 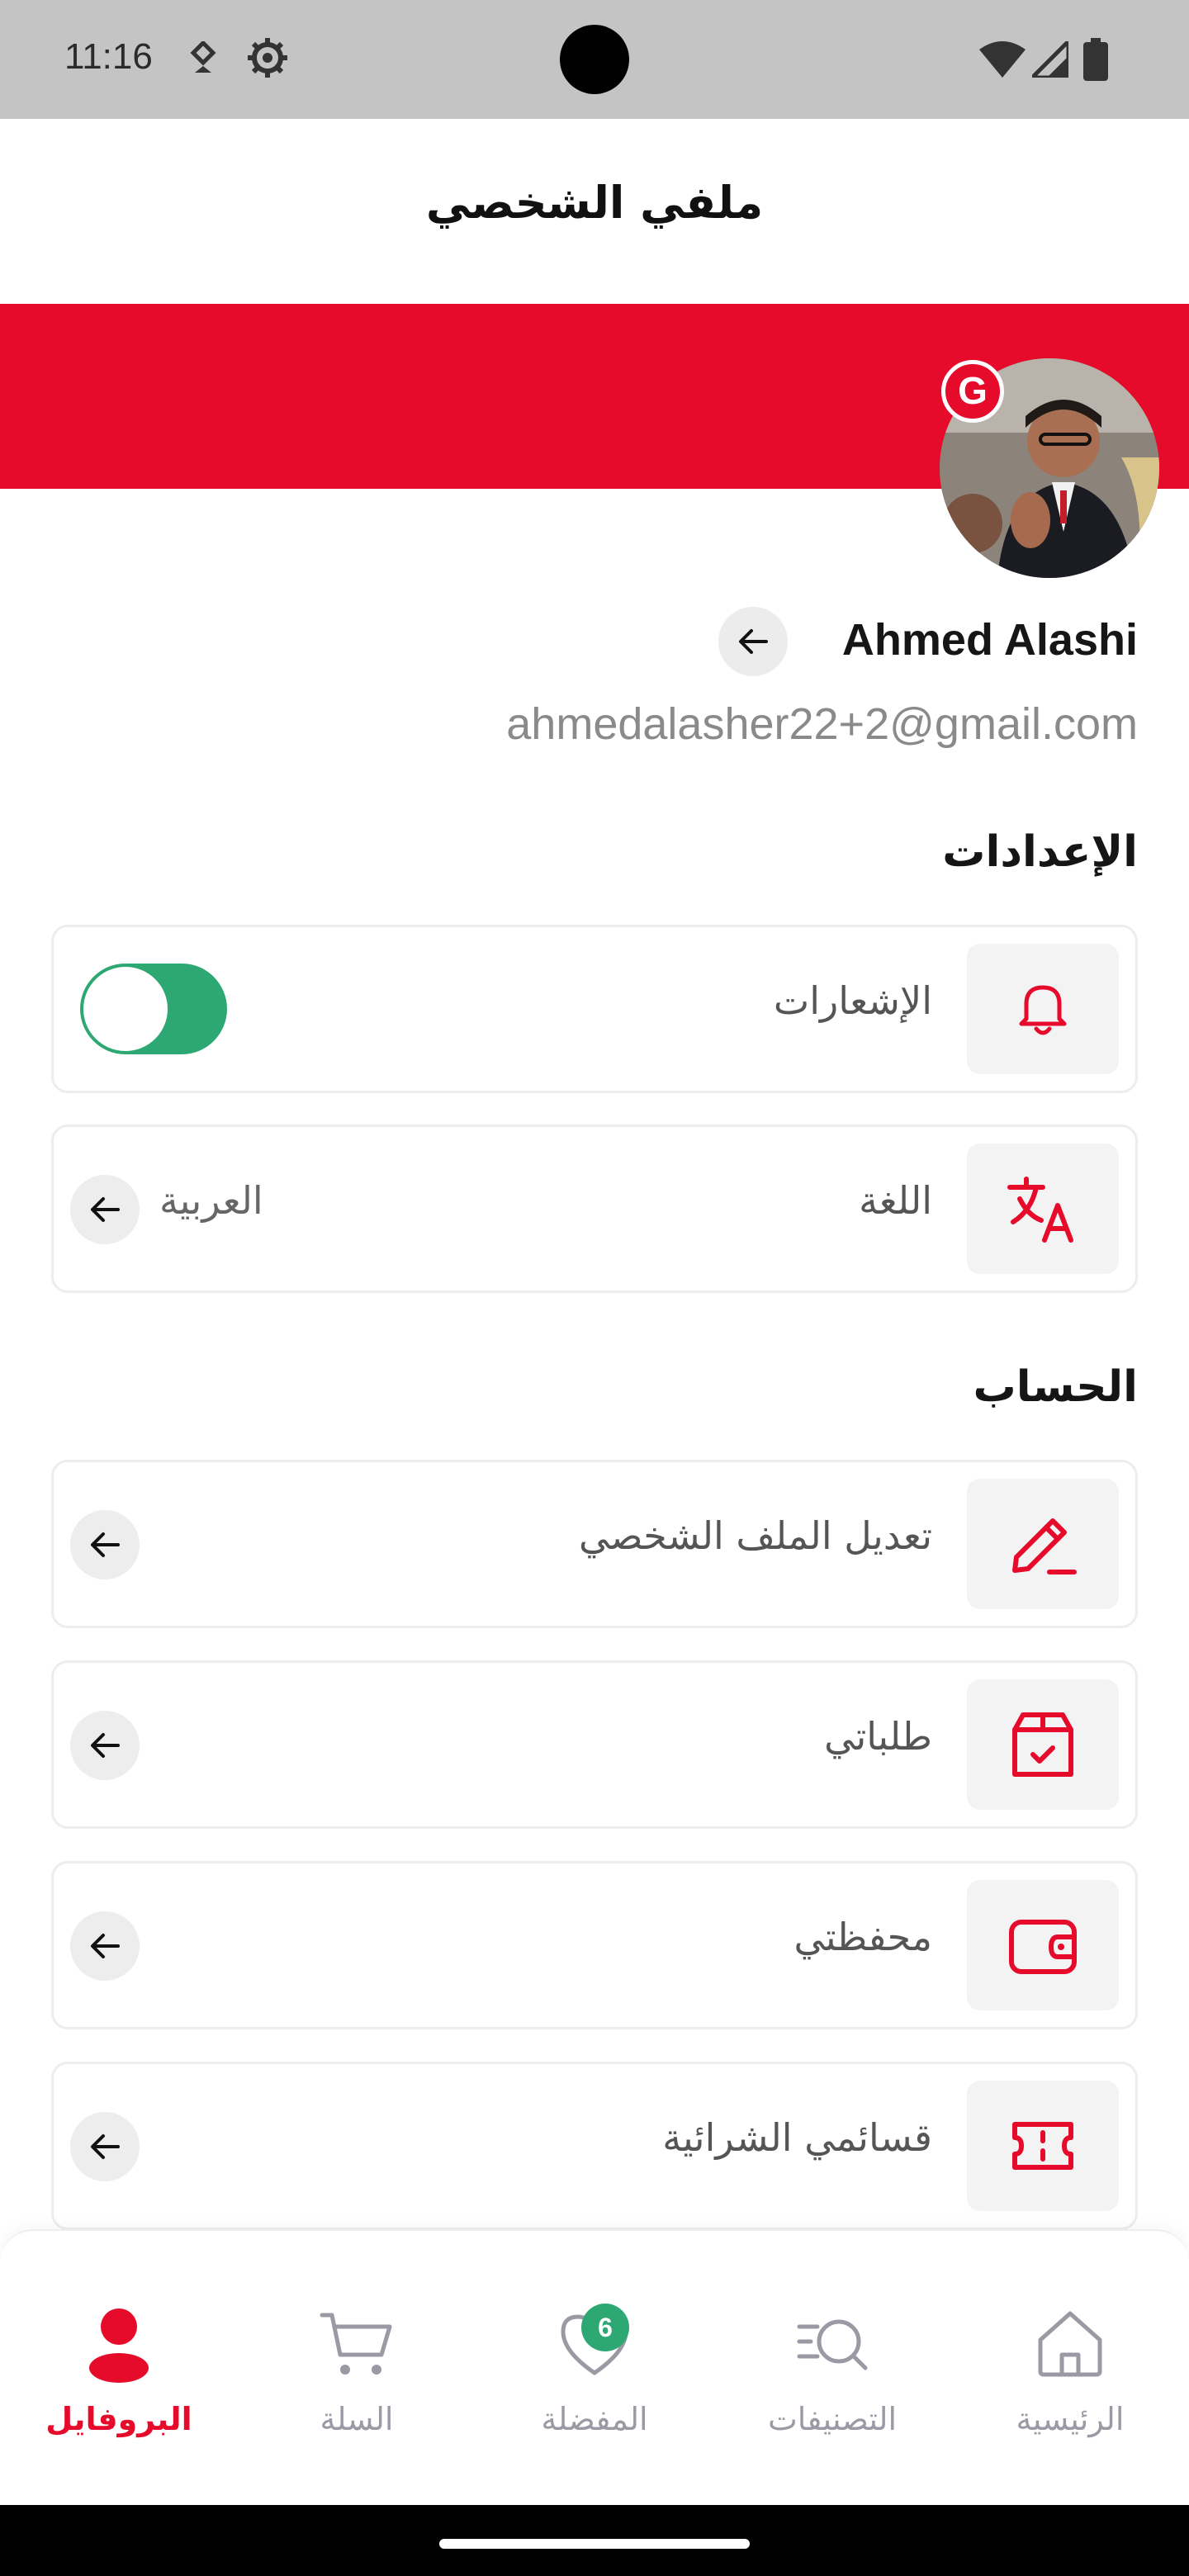 What do you see at coordinates (594, 1209) in the screenshot?
I see `language-row: اللغة العربية` at bounding box center [594, 1209].